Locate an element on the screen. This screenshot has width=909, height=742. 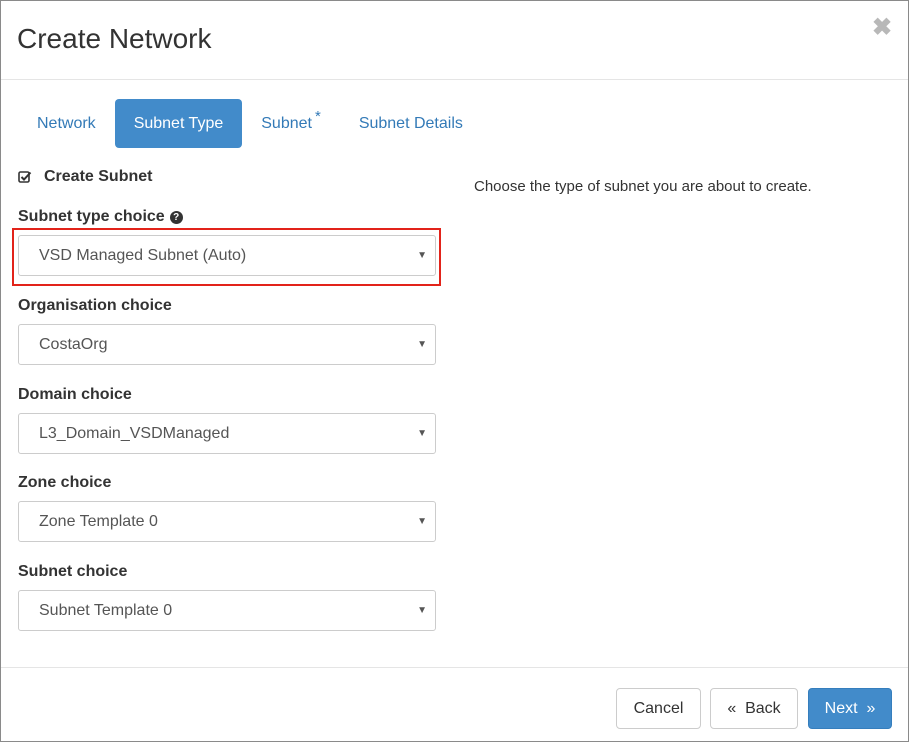
tab-label: Subnet Type is located at coordinates (178, 123).